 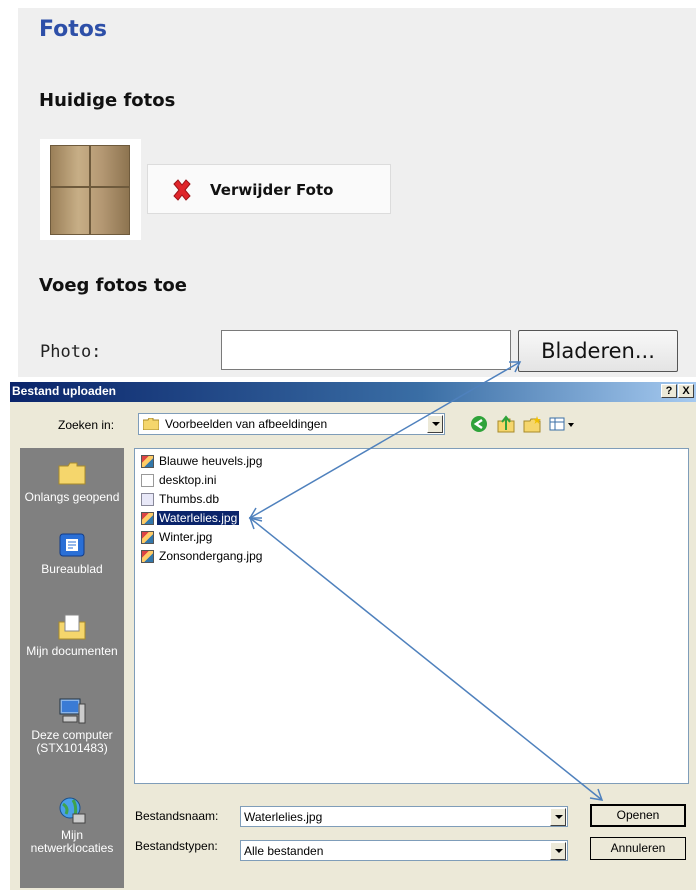 I want to click on file-name: Winter.jpg, so click(x=186, y=537).